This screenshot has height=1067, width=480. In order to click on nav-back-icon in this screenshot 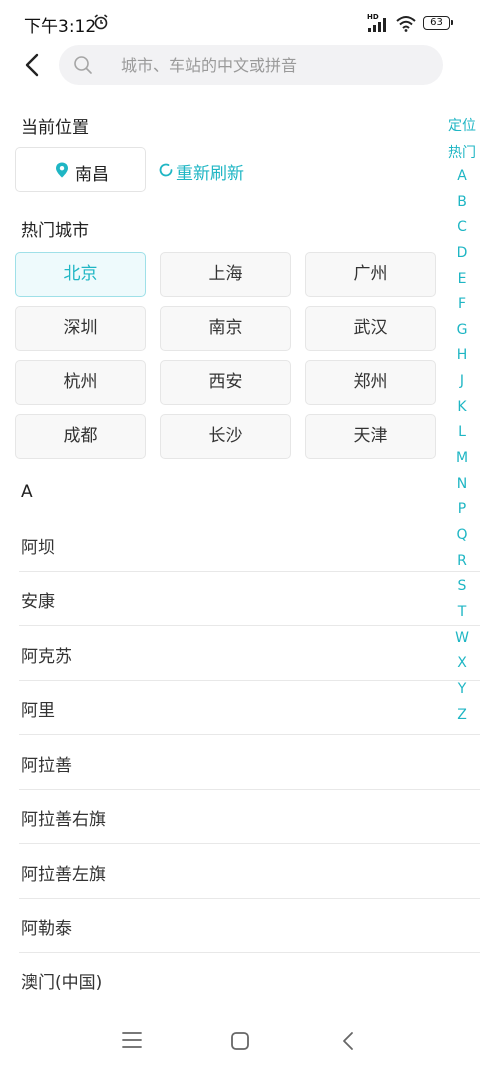, I will do `click(348, 1041)`.